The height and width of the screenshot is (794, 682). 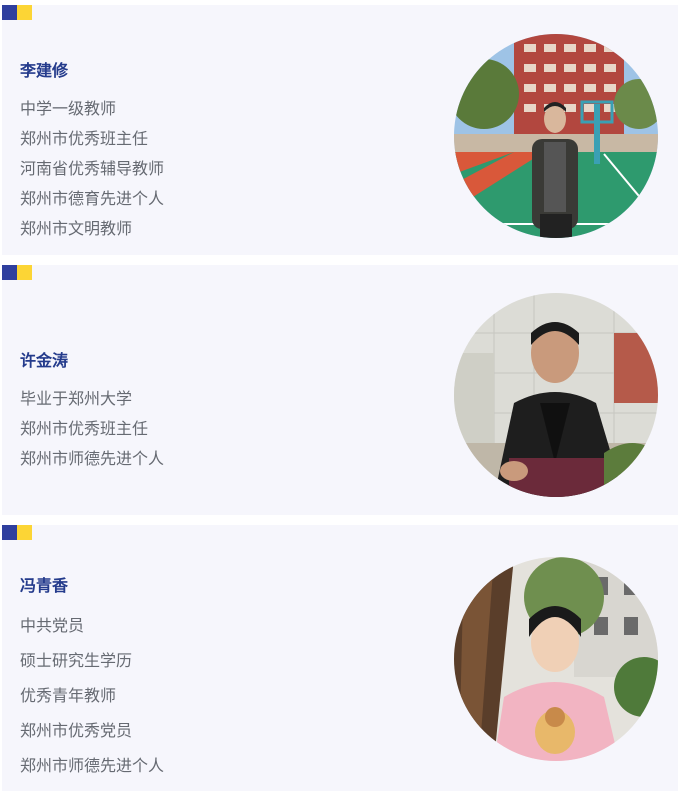 I want to click on teacher-title: 毕业于郑州大学, so click(x=76, y=398).